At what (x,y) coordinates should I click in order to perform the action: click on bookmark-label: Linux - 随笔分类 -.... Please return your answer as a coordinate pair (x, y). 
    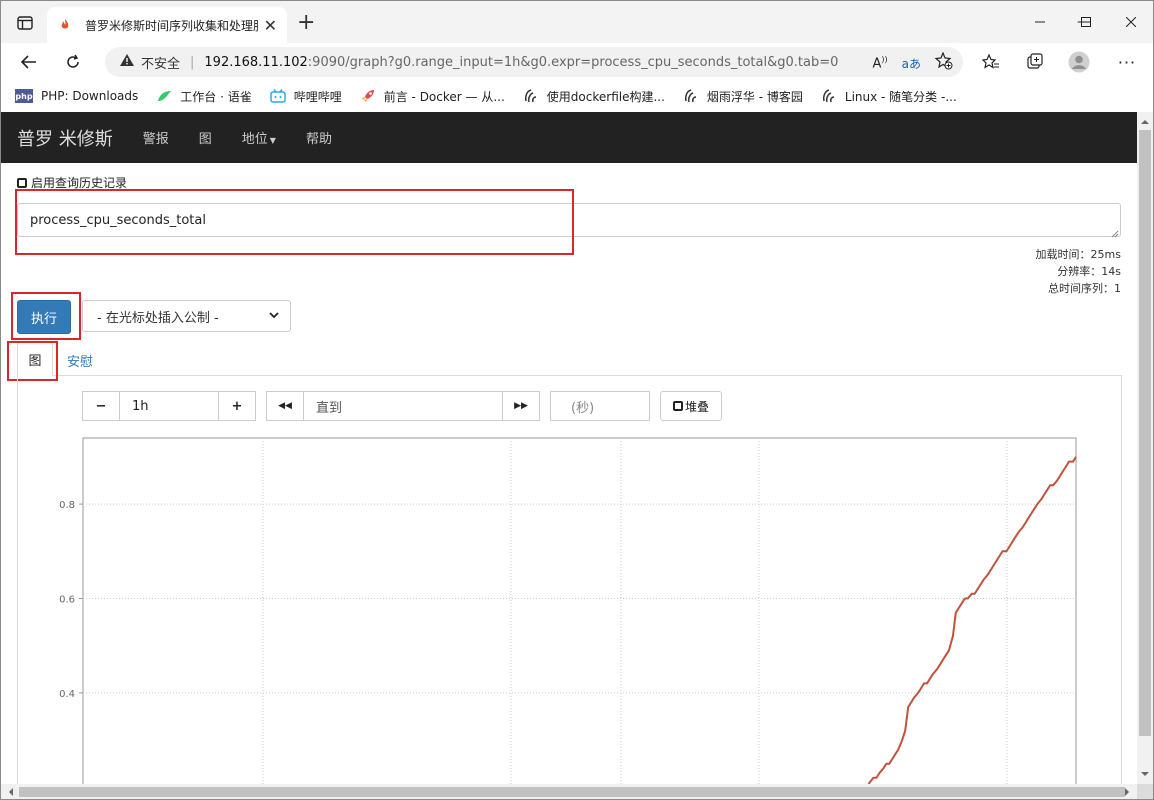
    Looking at the image, I should click on (900, 96).